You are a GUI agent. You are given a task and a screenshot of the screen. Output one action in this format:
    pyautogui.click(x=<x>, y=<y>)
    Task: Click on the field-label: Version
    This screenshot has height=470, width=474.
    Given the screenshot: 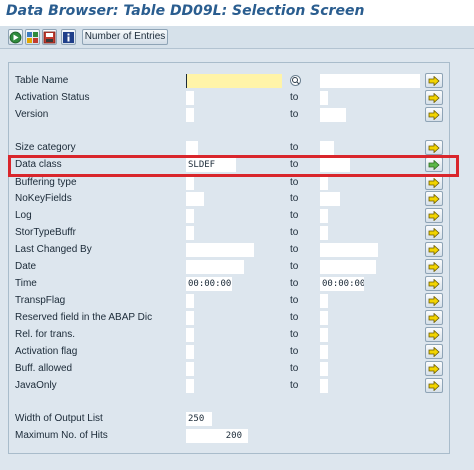 What is the action you would take?
    pyautogui.click(x=32, y=114)
    